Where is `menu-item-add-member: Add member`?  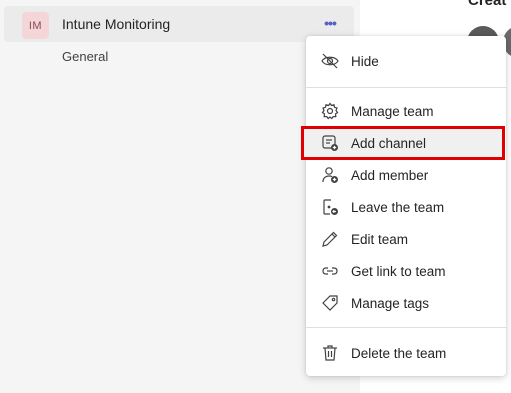
menu-item-add-member: Add member is located at coordinates (406, 175).